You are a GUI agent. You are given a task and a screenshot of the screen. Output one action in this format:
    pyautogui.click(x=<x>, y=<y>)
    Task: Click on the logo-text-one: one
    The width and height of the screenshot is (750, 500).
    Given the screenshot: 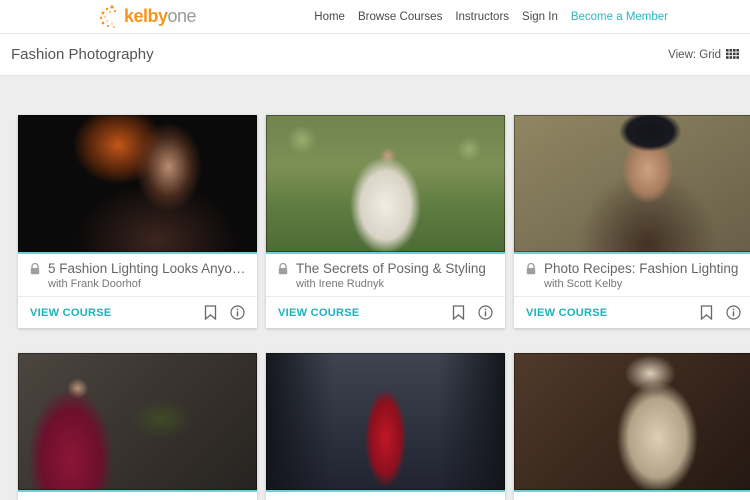 What is the action you would take?
    pyautogui.click(x=182, y=16)
    